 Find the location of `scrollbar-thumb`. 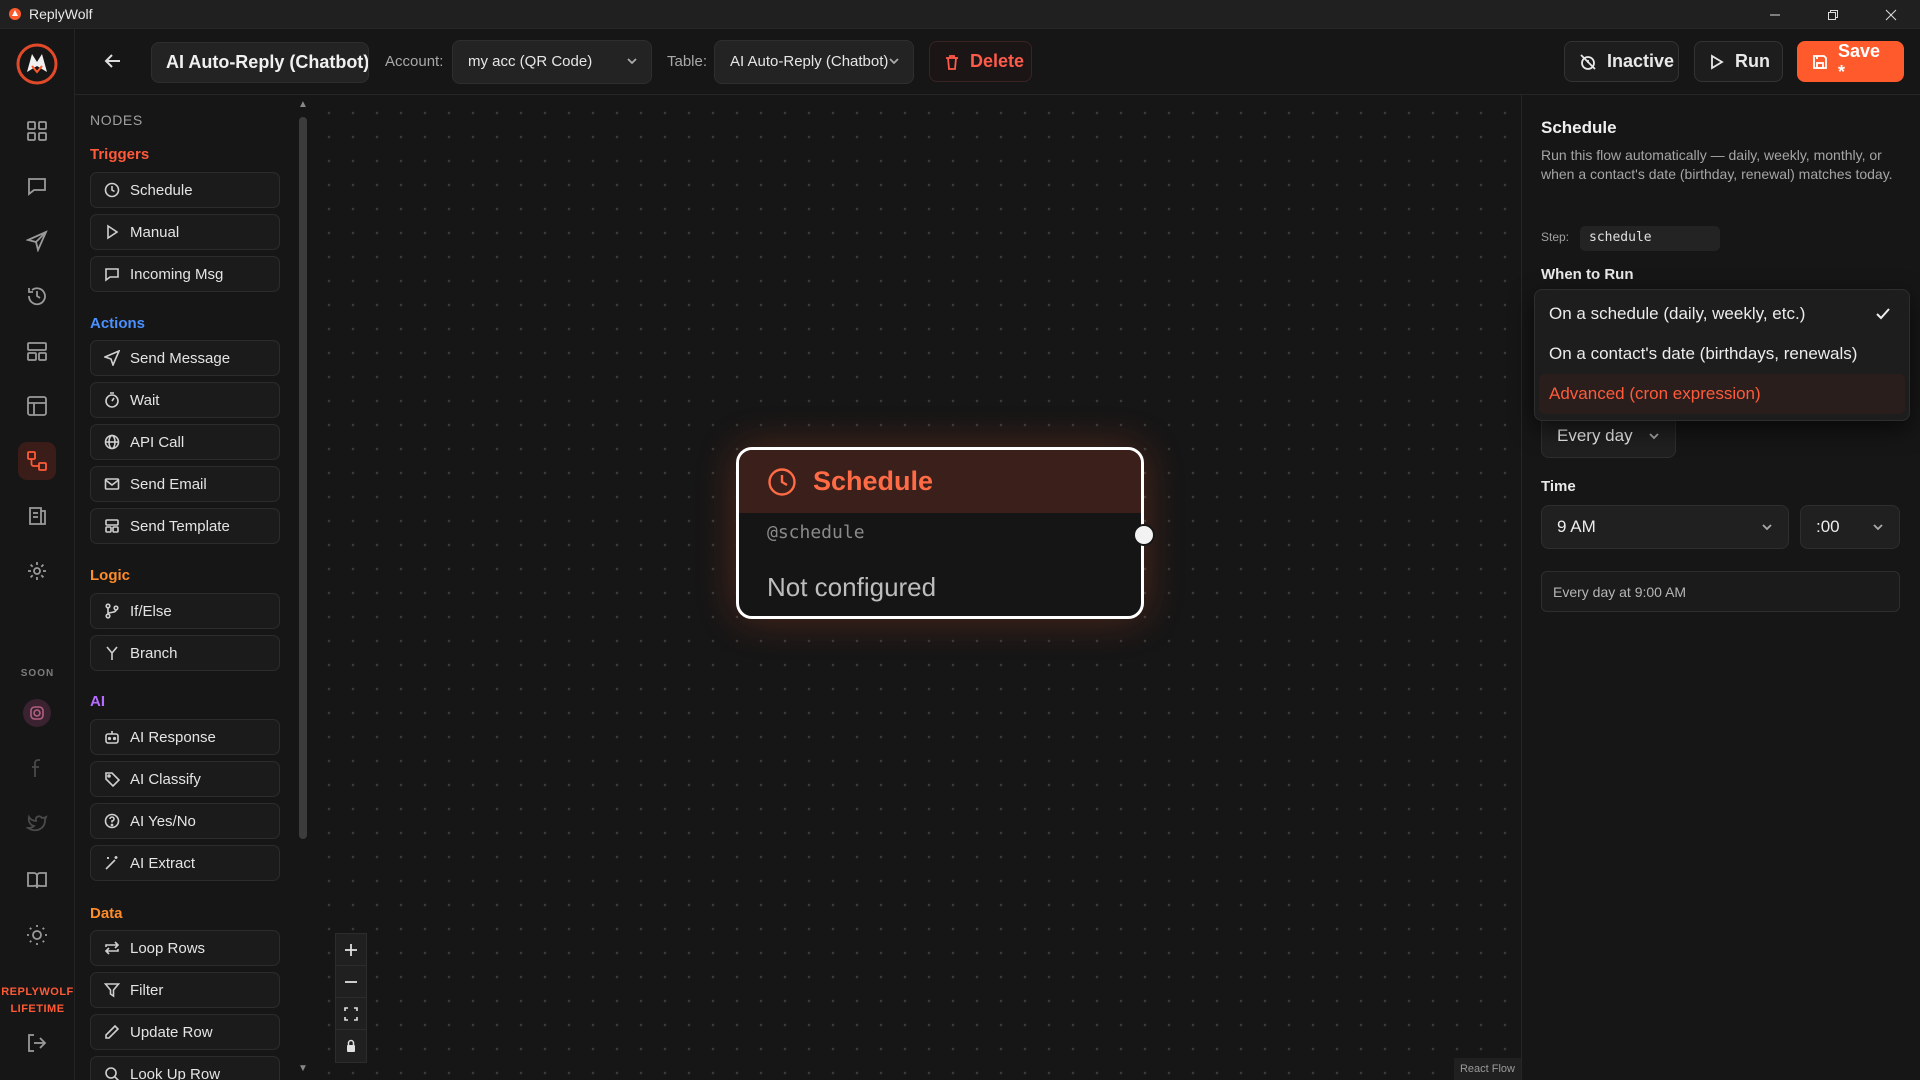

scrollbar-thumb is located at coordinates (303, 478).